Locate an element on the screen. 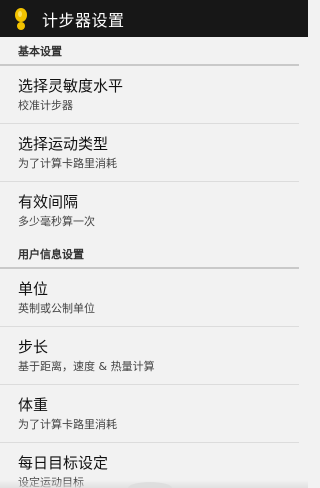 The width and height of the screenshot is (320, 488). pref-summary: 英制或公制单位 is located at coordinates (56, 308).